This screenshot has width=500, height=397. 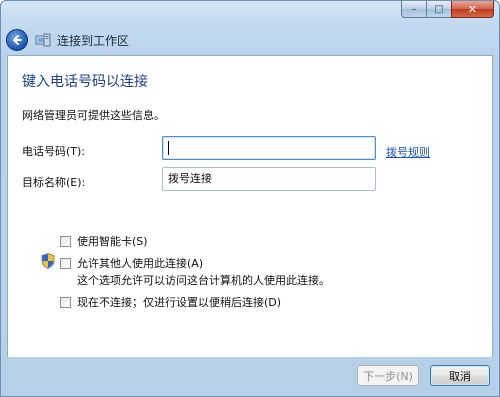 I want to click on next-button: 下一步(N), so click(x=388, y=375).